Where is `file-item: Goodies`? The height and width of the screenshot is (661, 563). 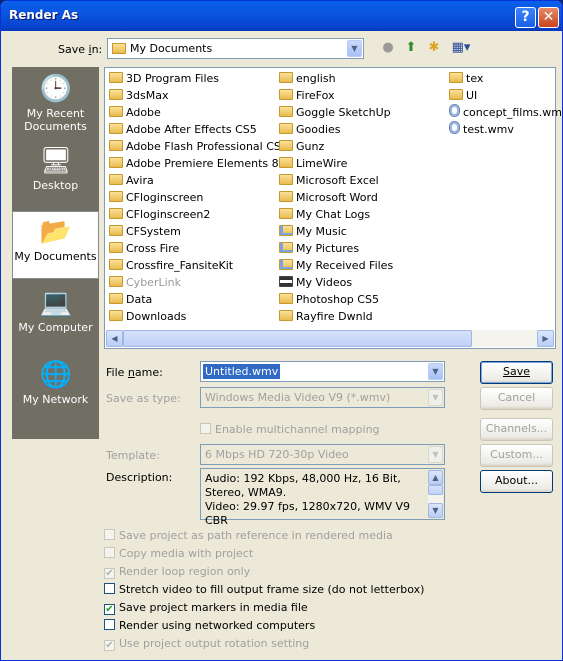 file-item: Goodies is located at coordinates (310, 129).